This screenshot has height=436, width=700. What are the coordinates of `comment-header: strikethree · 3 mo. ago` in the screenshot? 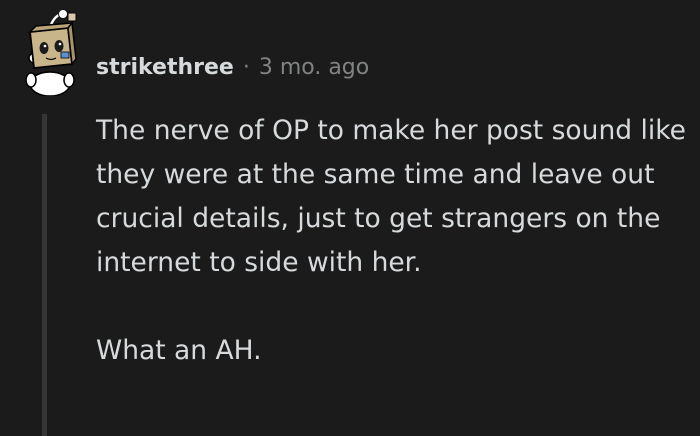 It's located at (232, 67).